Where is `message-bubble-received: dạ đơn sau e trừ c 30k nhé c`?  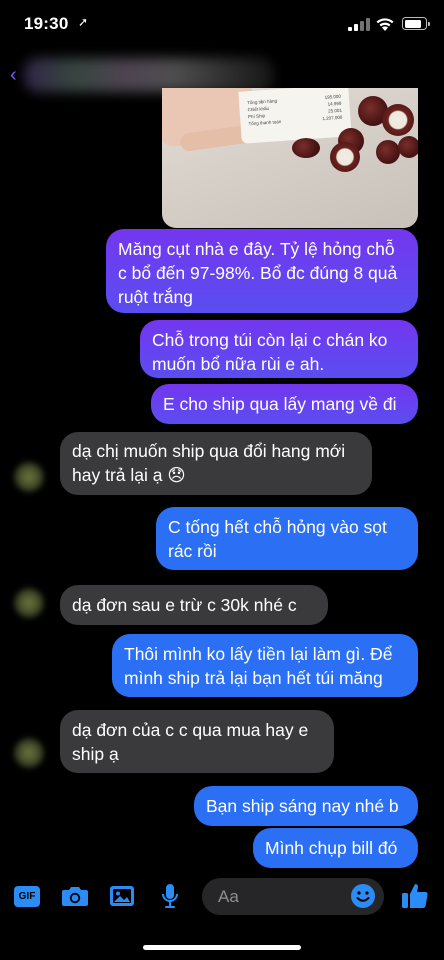 message-bubble-received: dạ đơn sau e trừ c 30k nhé c is located at coordinates (194, 605).